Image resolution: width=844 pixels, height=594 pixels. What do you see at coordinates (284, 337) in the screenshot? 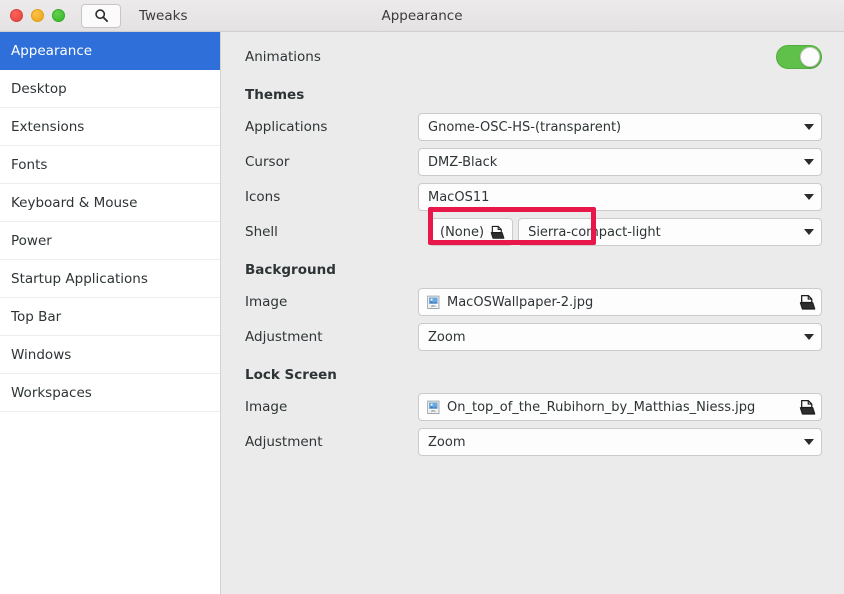
I see `background-adjustment-label: Adjustment` at bounding box center [284, 337].